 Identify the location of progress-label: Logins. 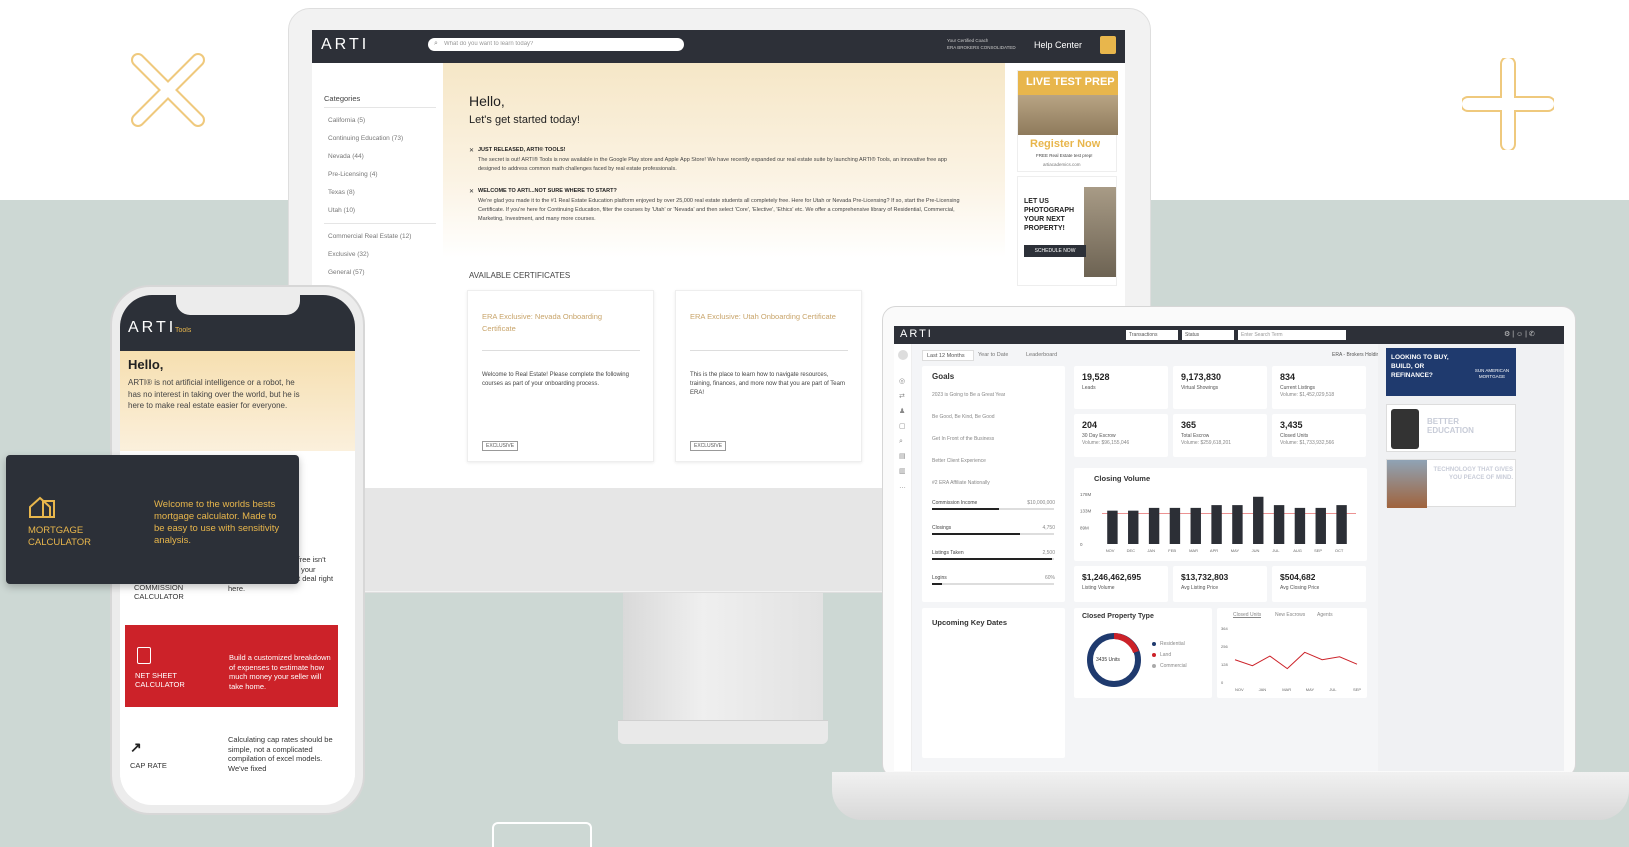
(939, 578).